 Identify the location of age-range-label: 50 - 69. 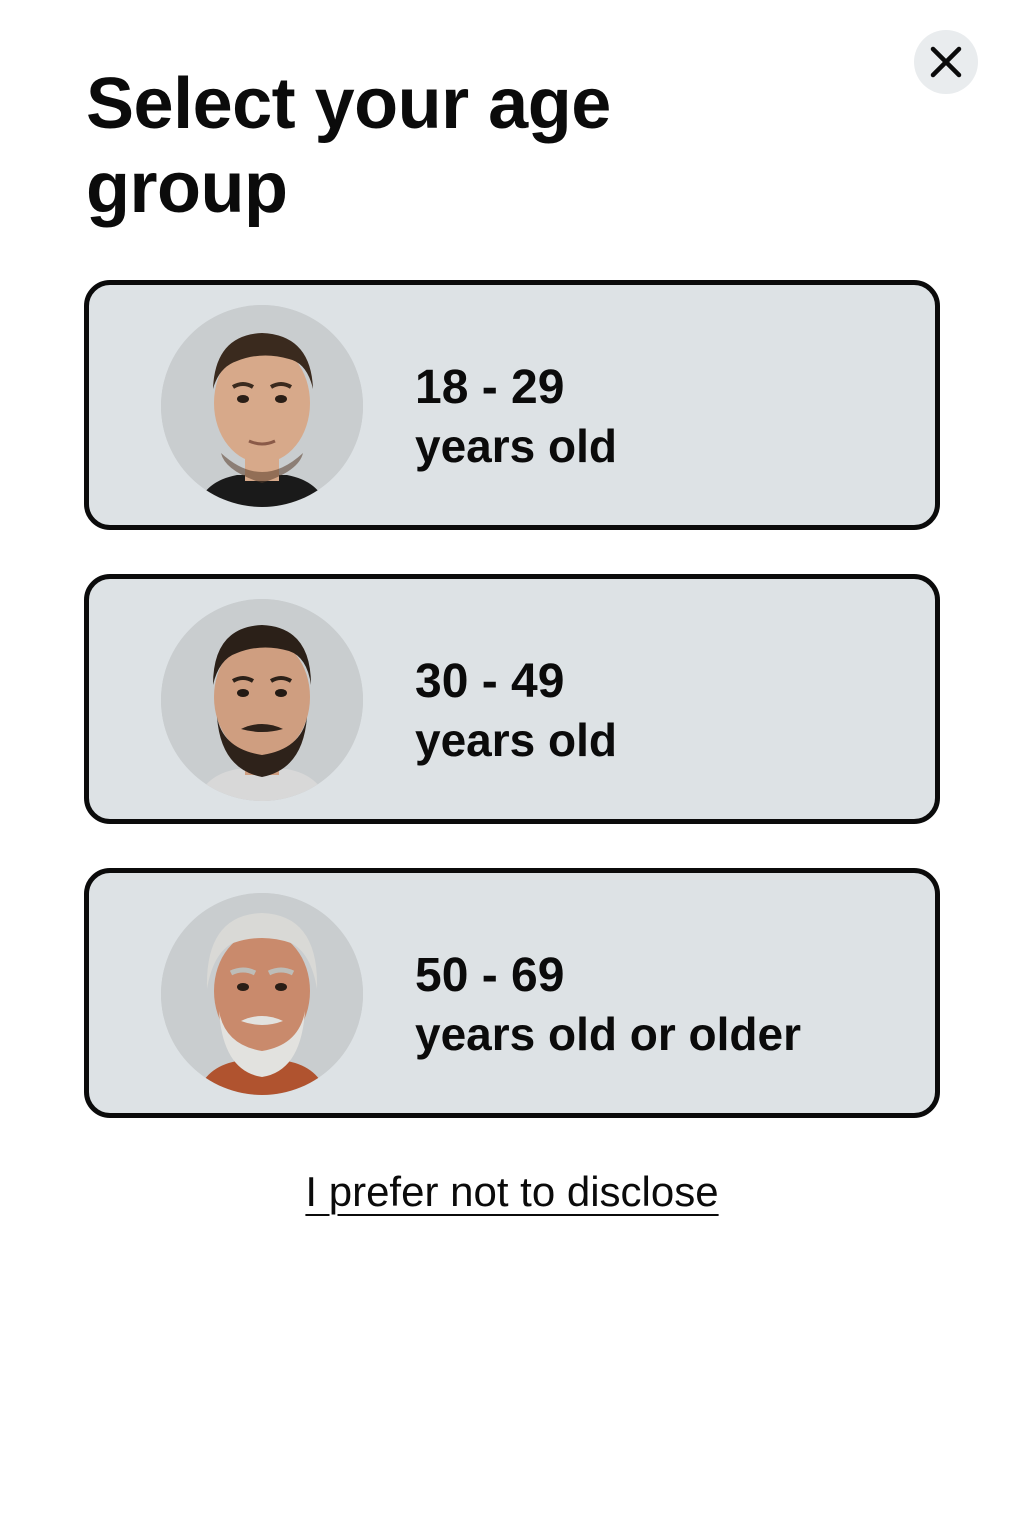
(490, 975).